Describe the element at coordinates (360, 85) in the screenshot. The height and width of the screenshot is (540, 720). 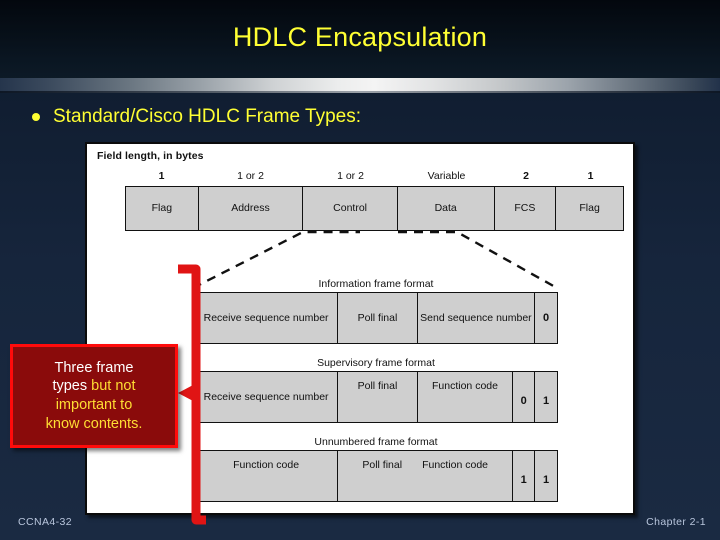
I see `title-divider-bar` at that location.